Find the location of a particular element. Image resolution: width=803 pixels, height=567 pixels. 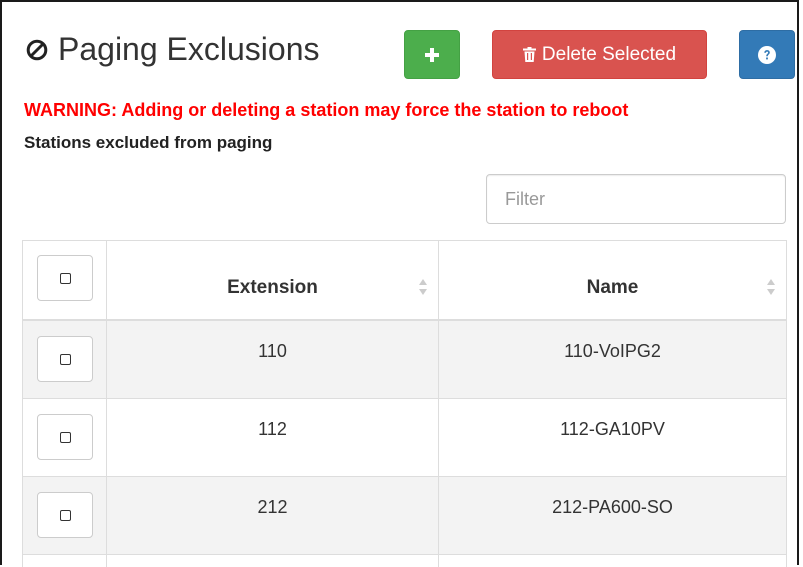

select-all-checkbox is located at coordinates (65, 278).